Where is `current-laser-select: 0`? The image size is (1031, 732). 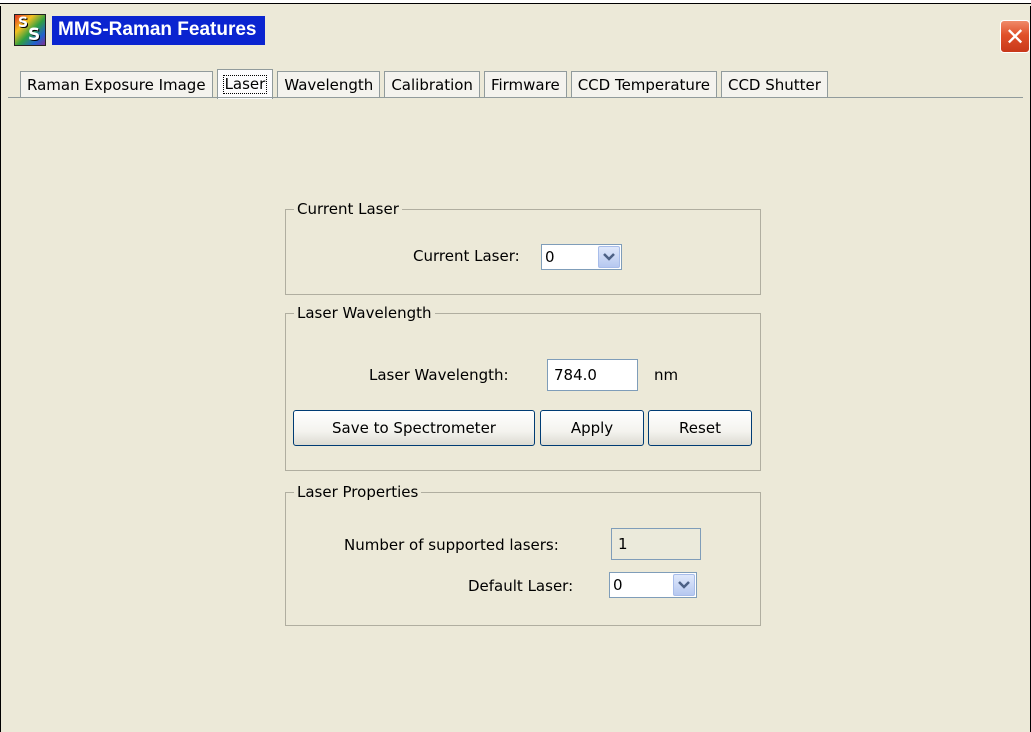
current-laser-select: 0 is located at coordinates (581, 257).